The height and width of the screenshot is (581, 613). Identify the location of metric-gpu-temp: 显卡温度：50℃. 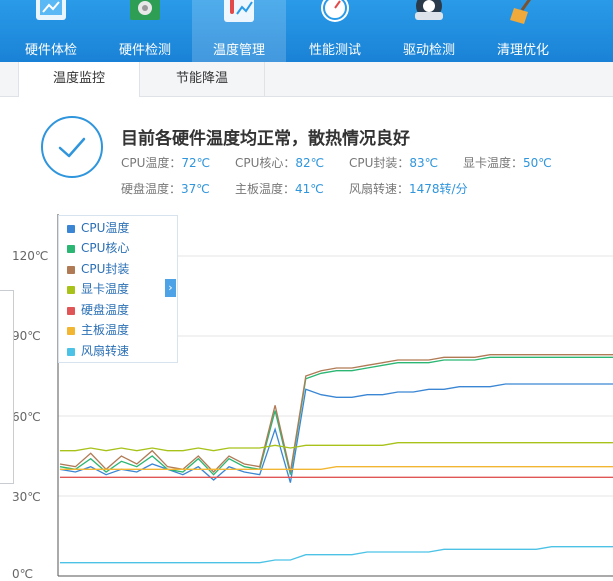
(507, 163).